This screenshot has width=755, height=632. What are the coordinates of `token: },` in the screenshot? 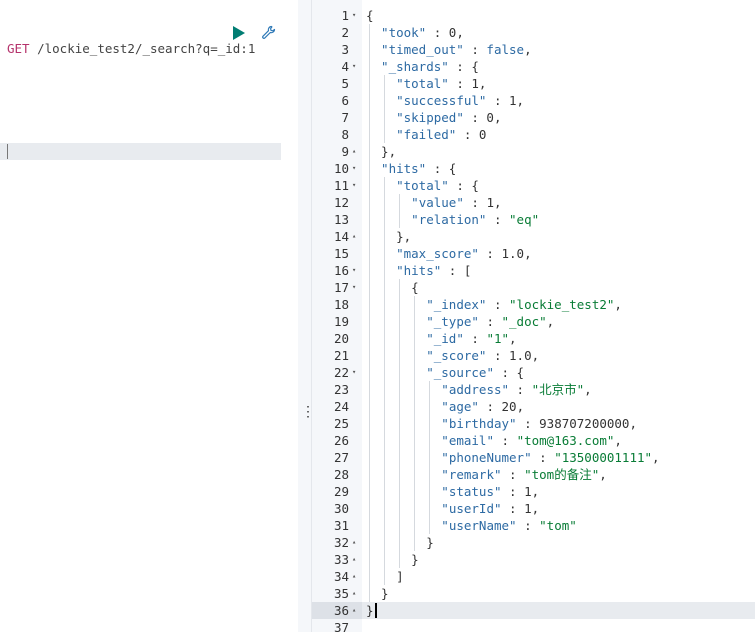 It's located at (404, 236).